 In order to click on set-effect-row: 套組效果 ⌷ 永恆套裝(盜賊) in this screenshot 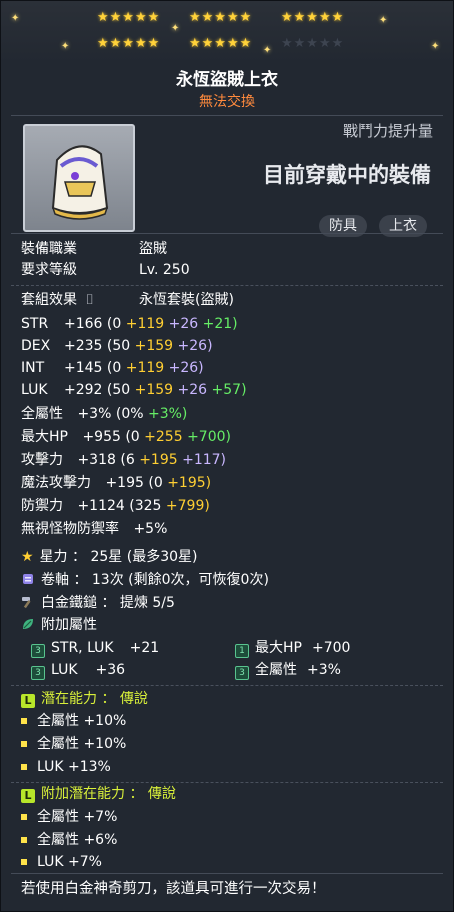, I will do `click(127, 300)`.